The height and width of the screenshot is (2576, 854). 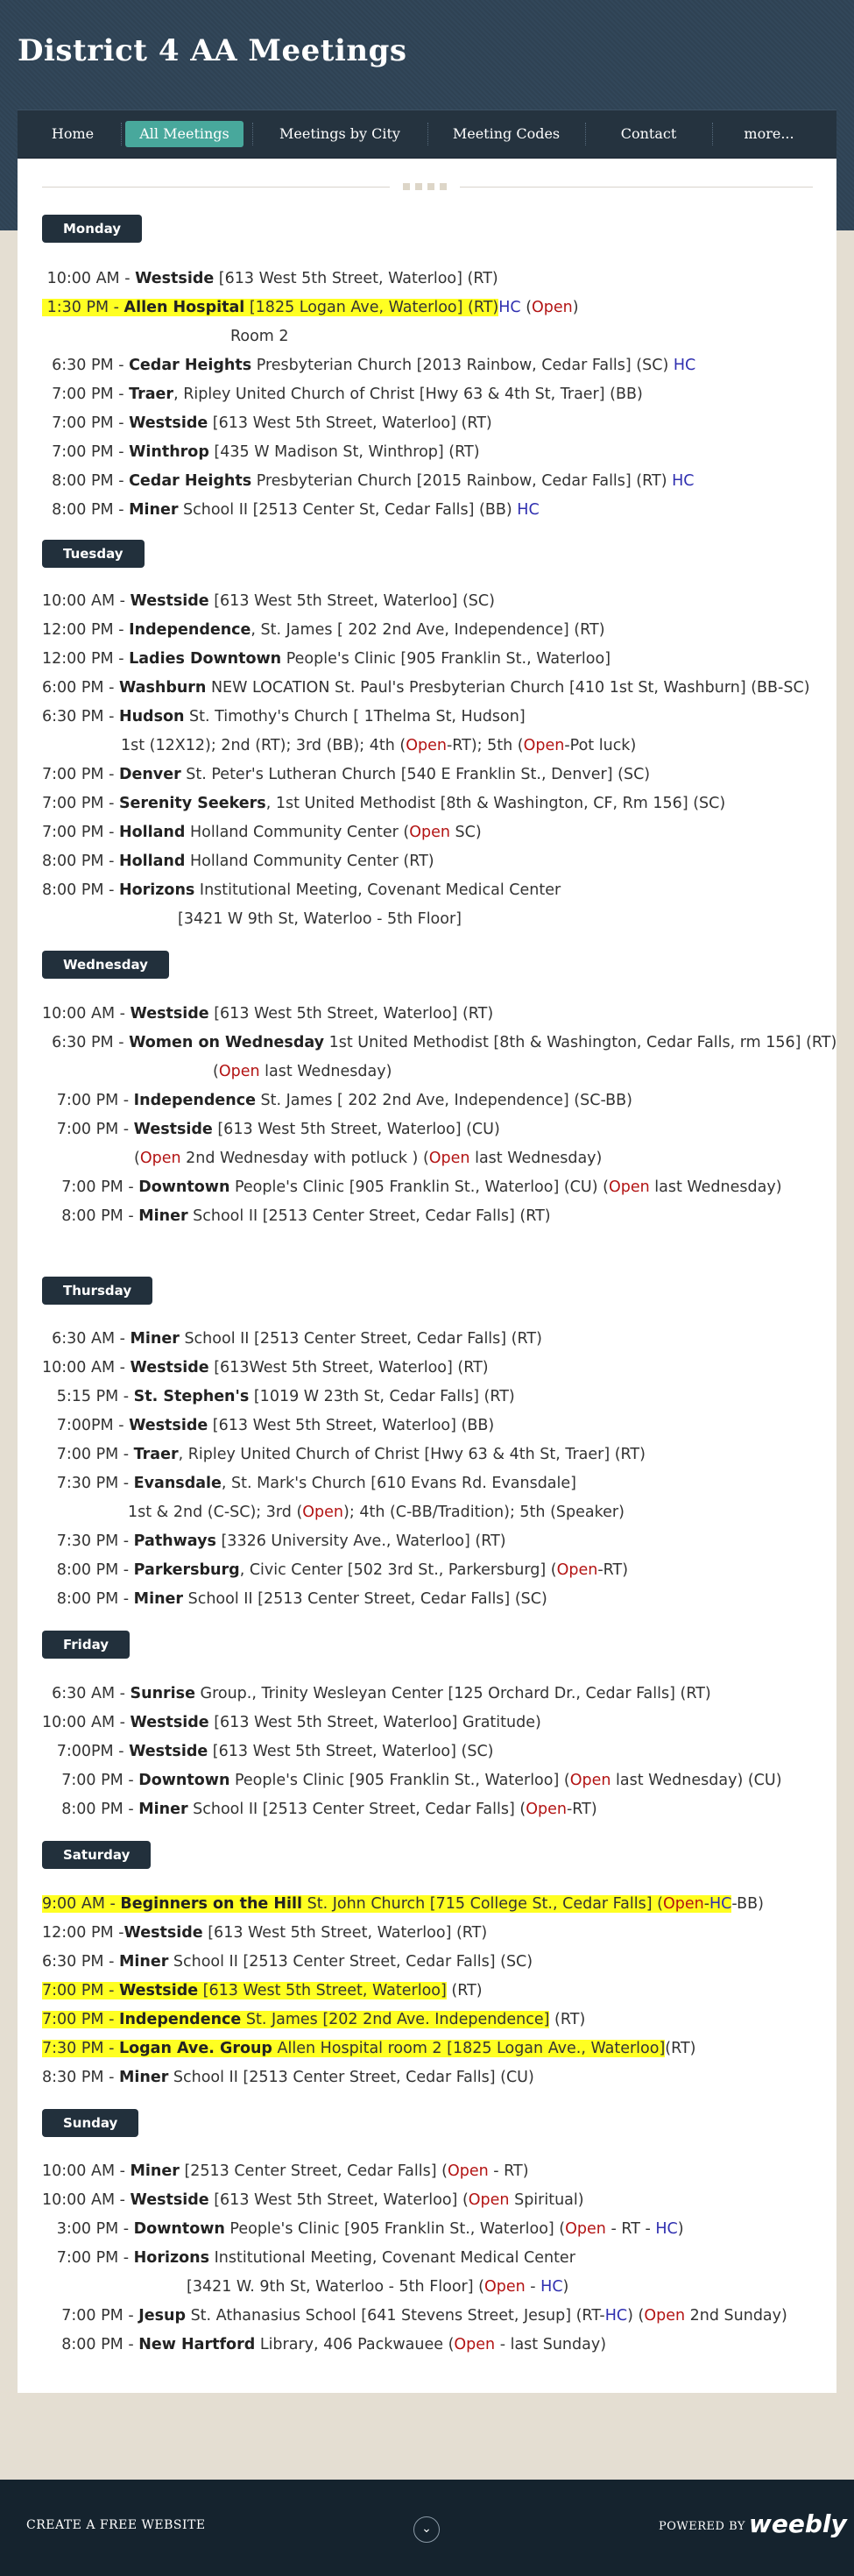 I want to click on nav-all-meetings: All Meetings, so click(x=184, y=134).